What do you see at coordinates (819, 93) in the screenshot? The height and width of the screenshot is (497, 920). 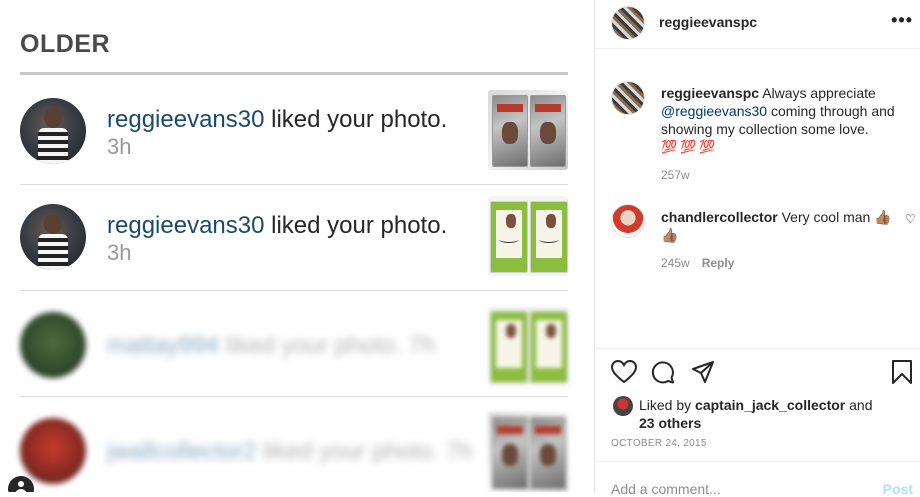 I see `caption-text: Always appreciate` at bounding box center [819, 93].